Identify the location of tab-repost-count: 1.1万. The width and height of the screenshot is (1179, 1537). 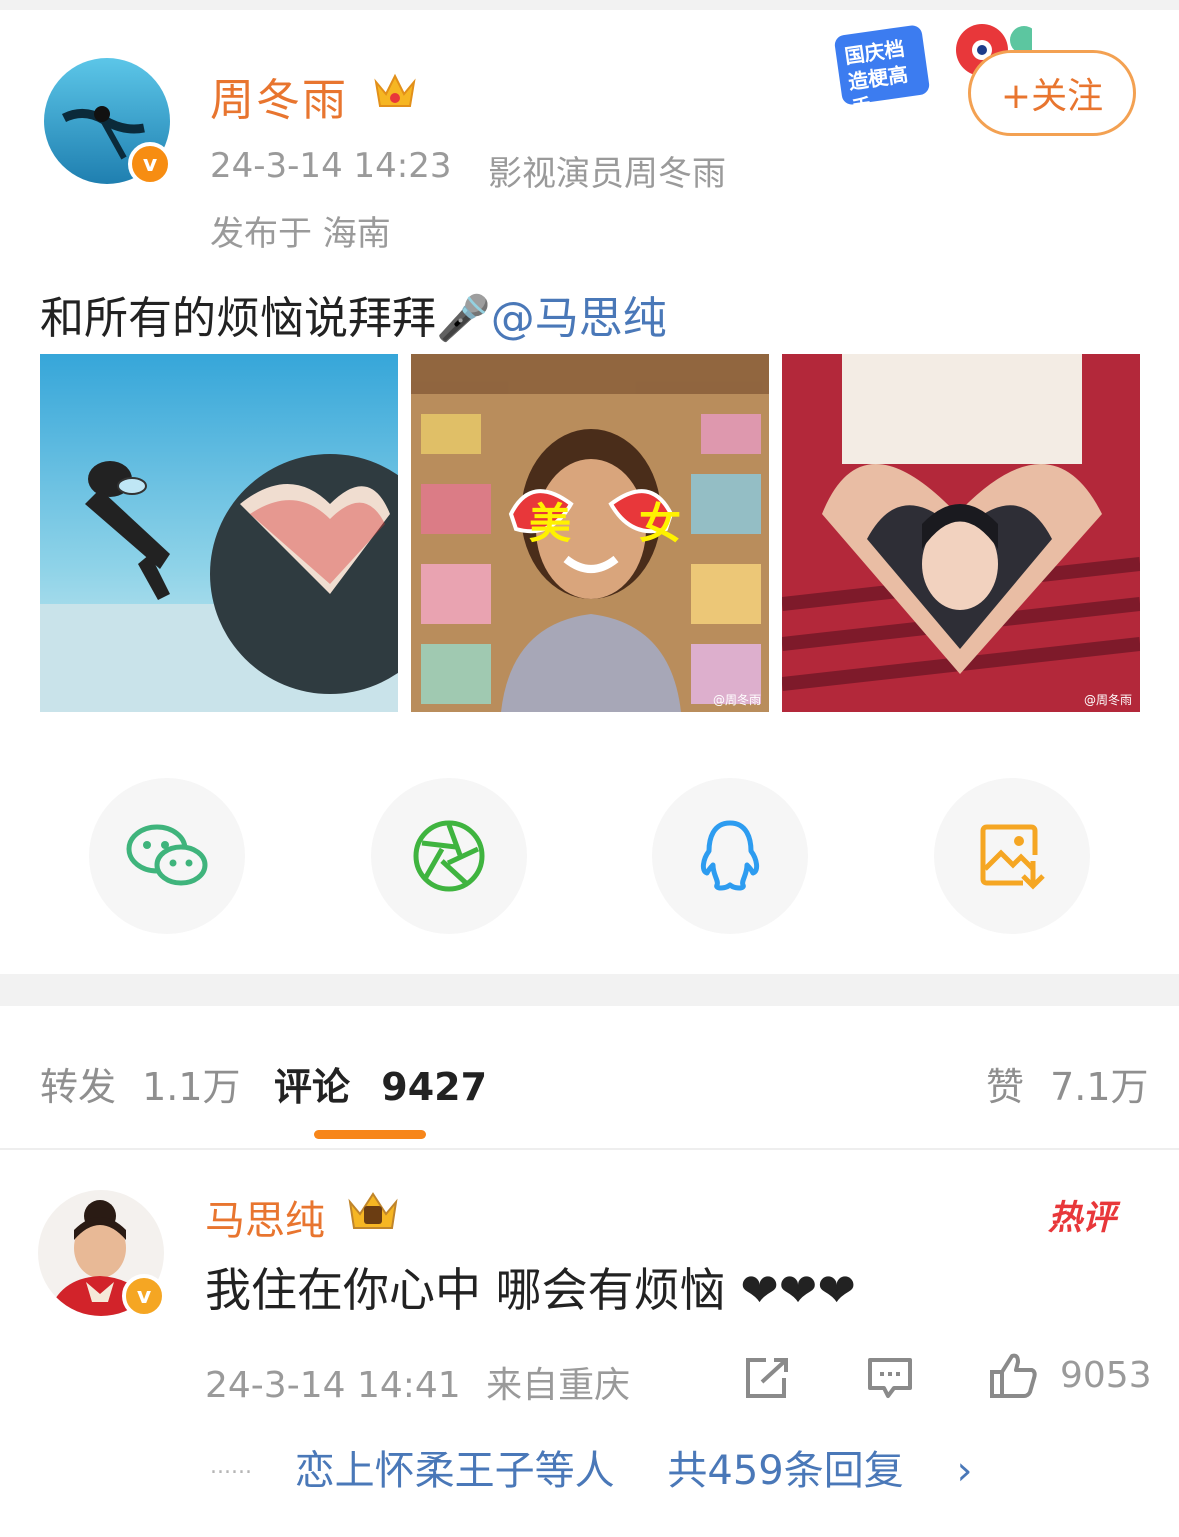
(191, 1087).